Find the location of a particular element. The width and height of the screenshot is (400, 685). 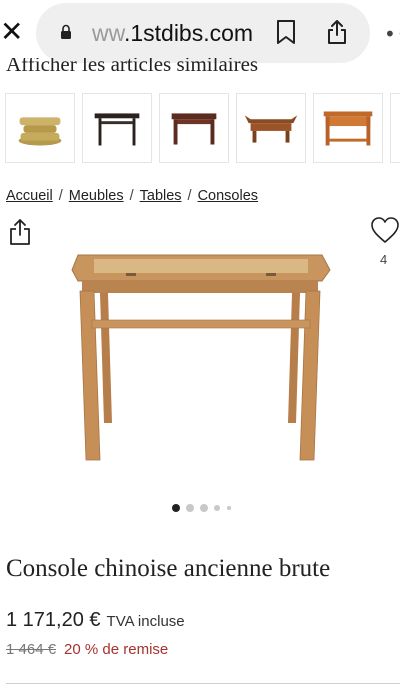

discount-label: 20 % de remise is located at coordinates (116, 649).